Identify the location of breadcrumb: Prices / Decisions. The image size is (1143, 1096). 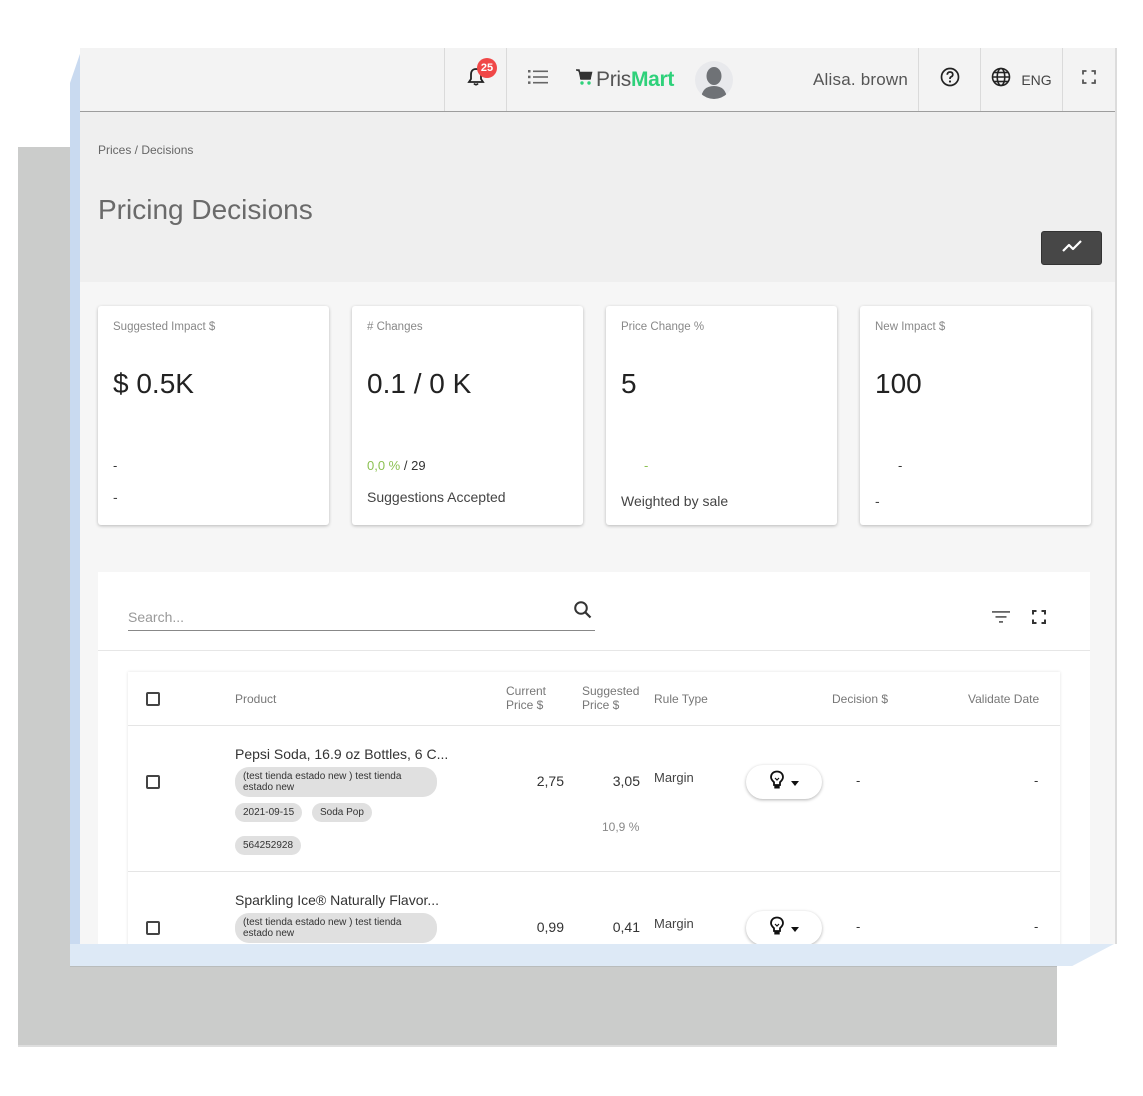
(146, 150).